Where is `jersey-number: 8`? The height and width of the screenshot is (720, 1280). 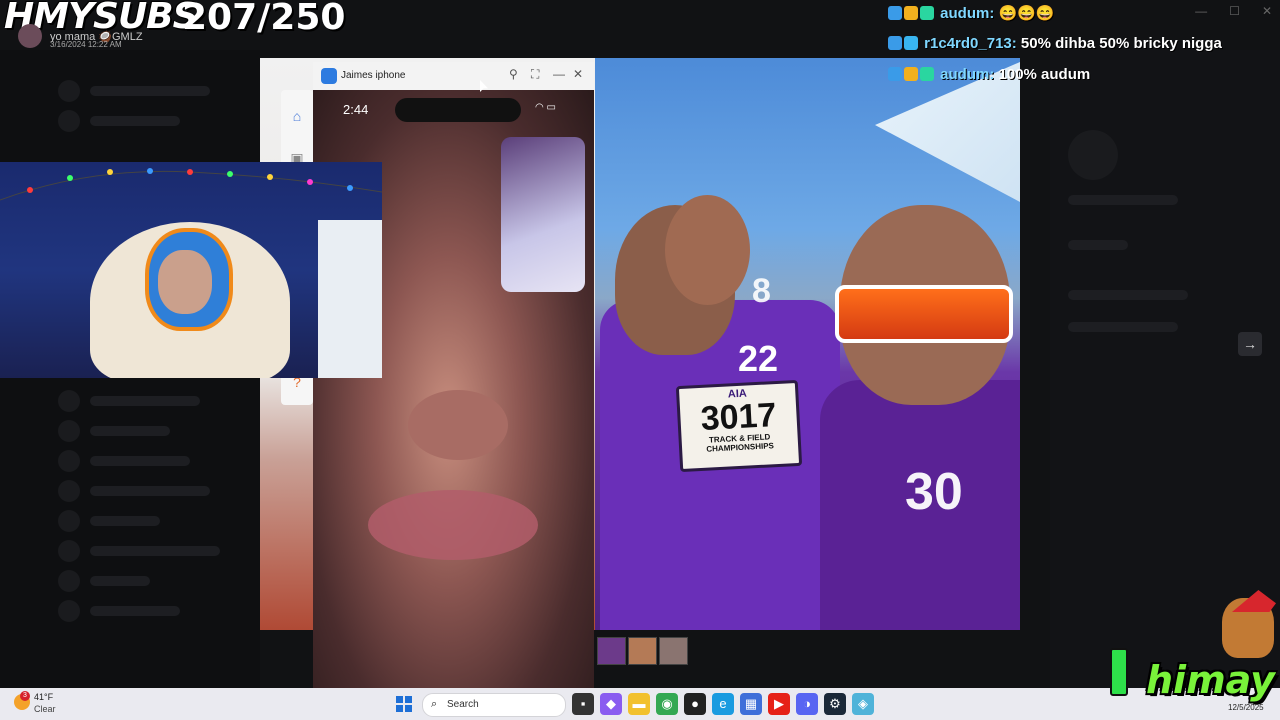 jersey-number: 8 is located at coordinates (761, 291).